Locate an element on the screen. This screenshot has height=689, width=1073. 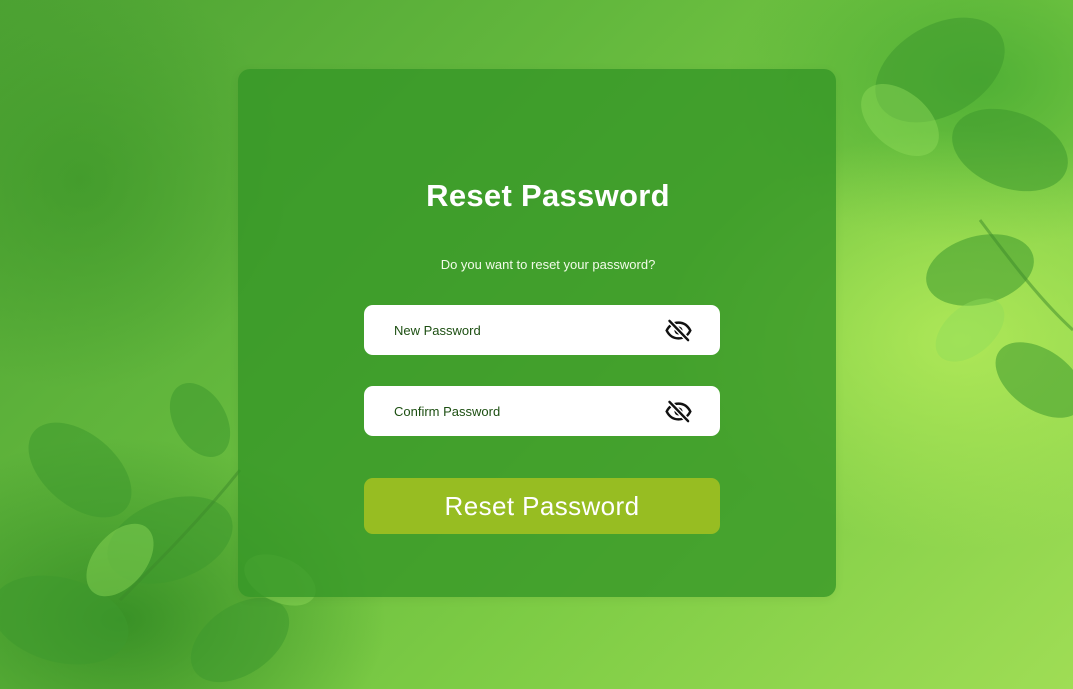
confirm-password-input is located at coordinates (519, 411).